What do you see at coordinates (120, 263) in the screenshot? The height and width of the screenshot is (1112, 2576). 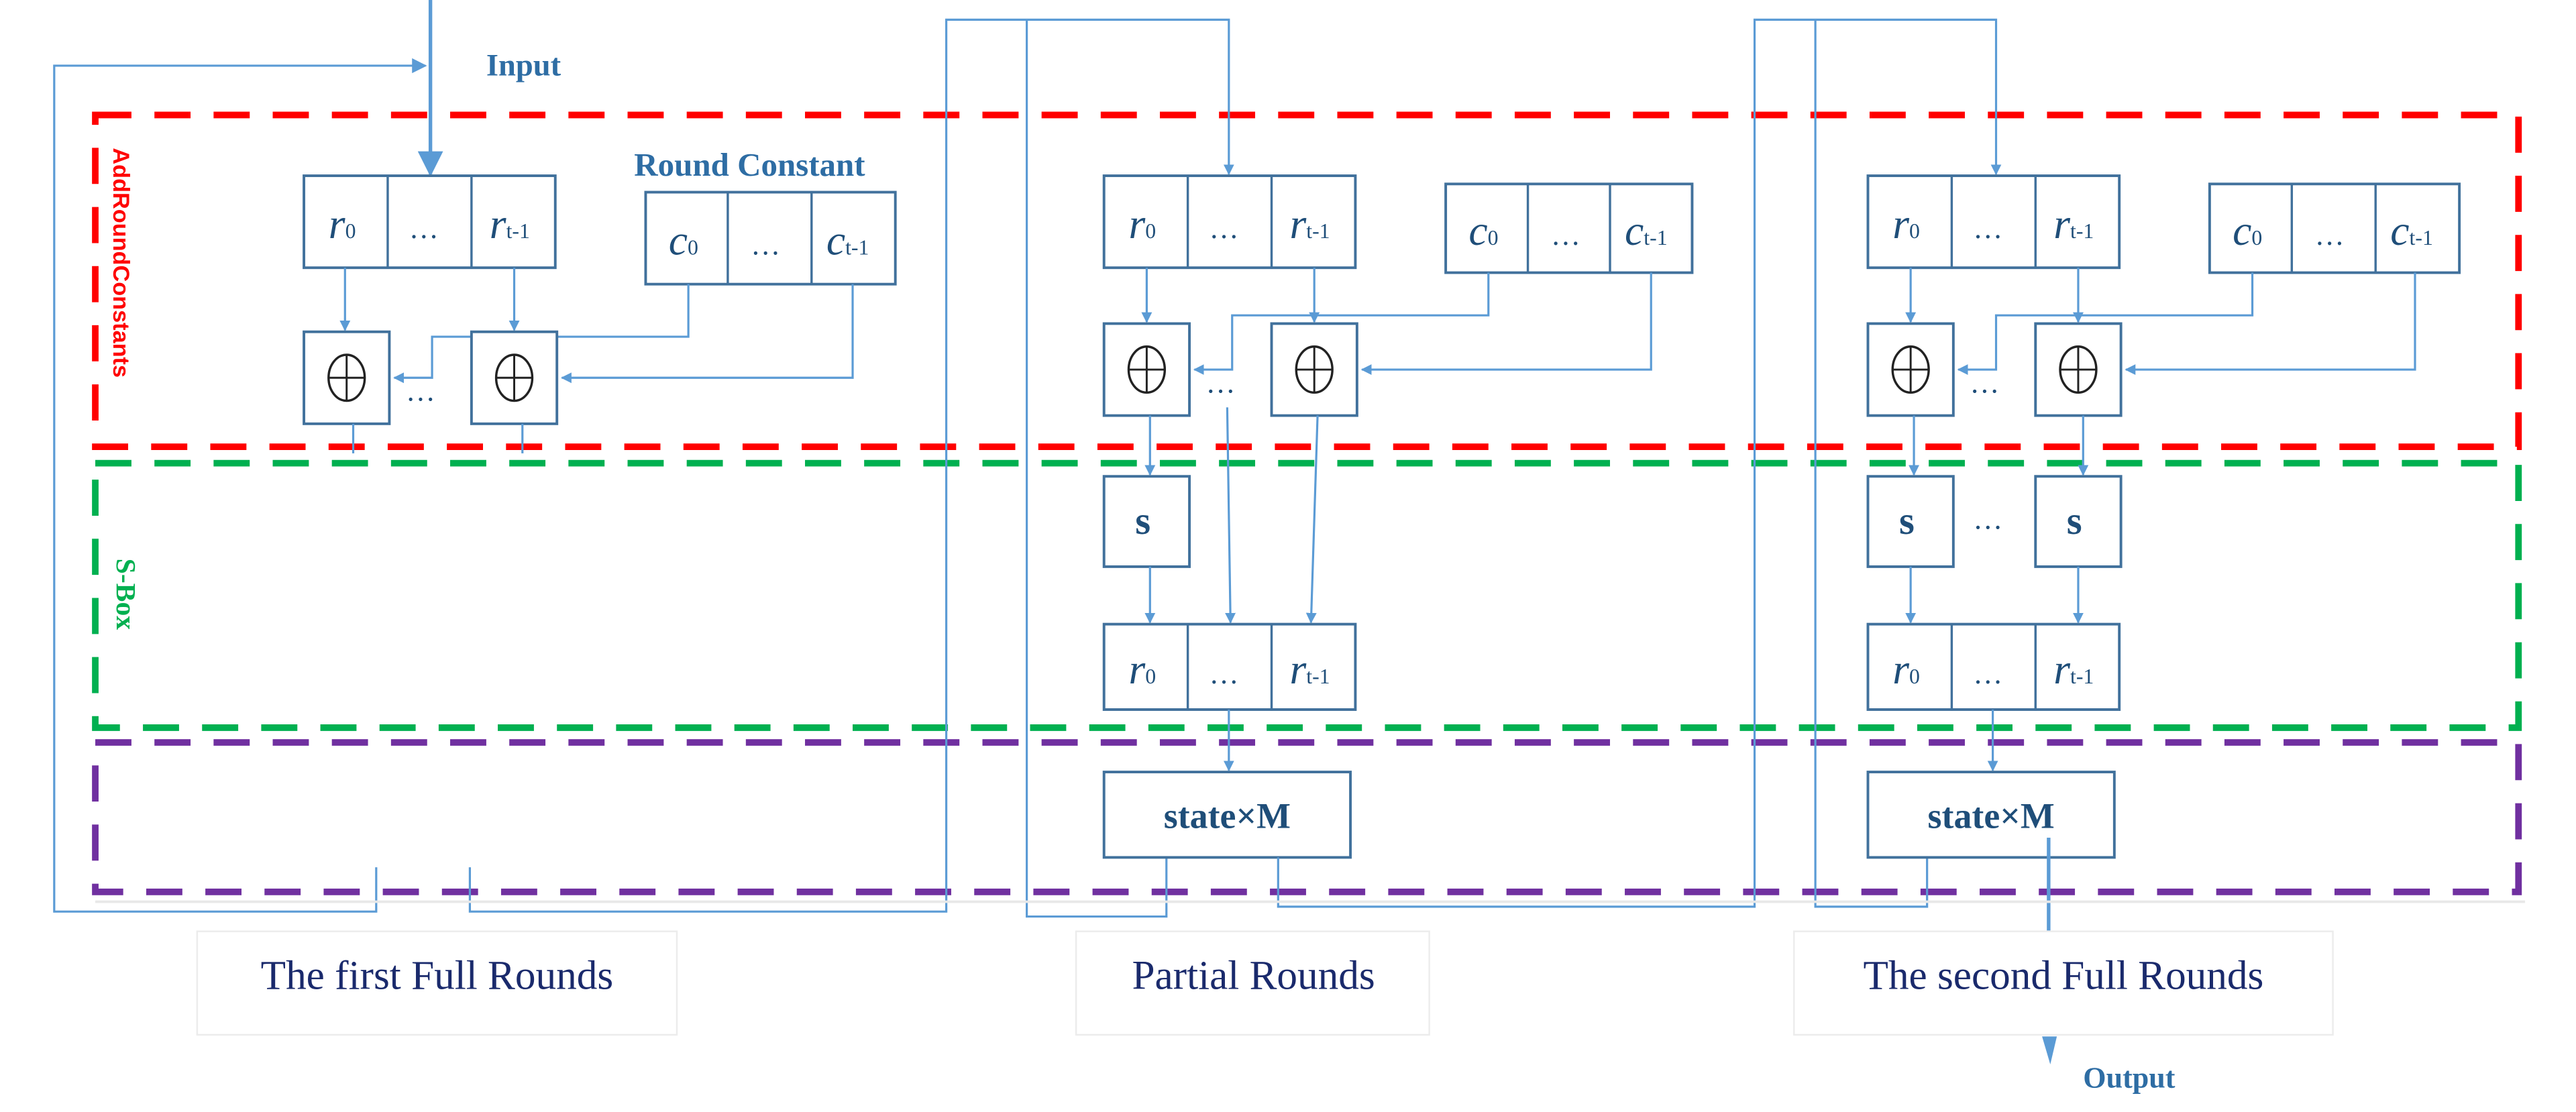 I see `add-round-constants-label: AddRoundConstants` at bounding box center [120, 263].